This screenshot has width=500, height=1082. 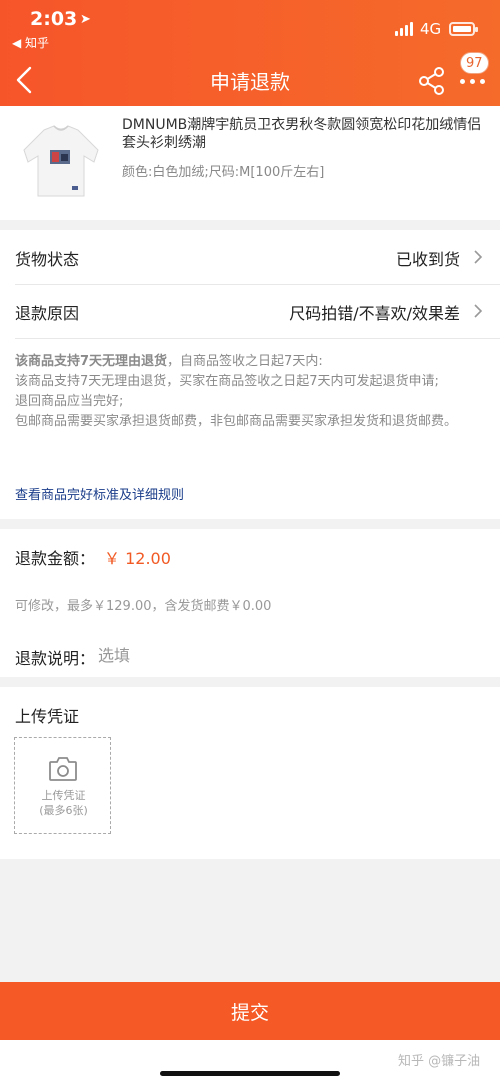 I want to click on upload-title: 上传凭证, so click(x=47, y=716).